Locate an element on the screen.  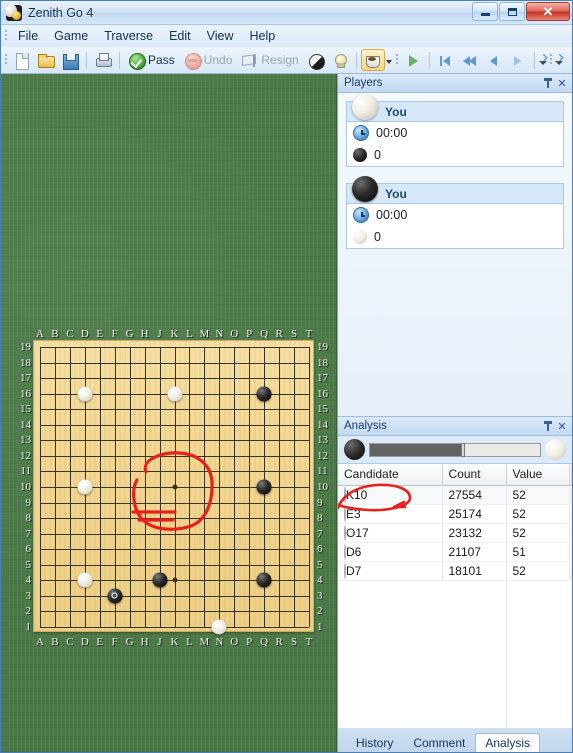
players-pin-button is located at coordinates (548, 83).